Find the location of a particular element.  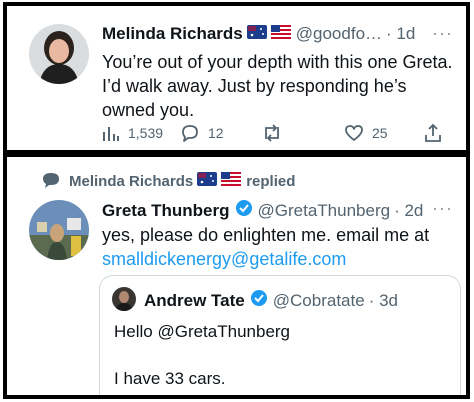

heart-icon is located at coordinates (354, 133).